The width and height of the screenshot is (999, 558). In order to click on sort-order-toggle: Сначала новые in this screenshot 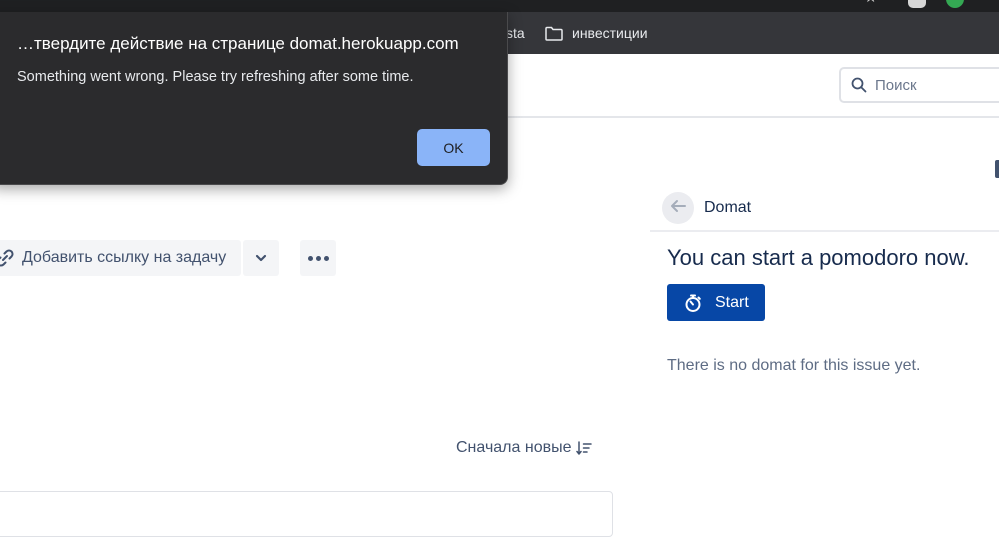, I will do `click(524, 448)`.